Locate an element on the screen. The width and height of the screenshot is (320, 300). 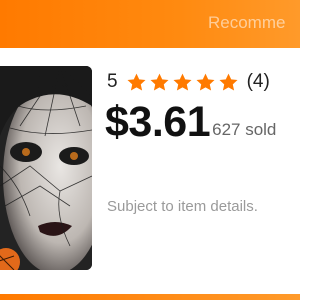
star-rating is located at coordinates (183, 82).